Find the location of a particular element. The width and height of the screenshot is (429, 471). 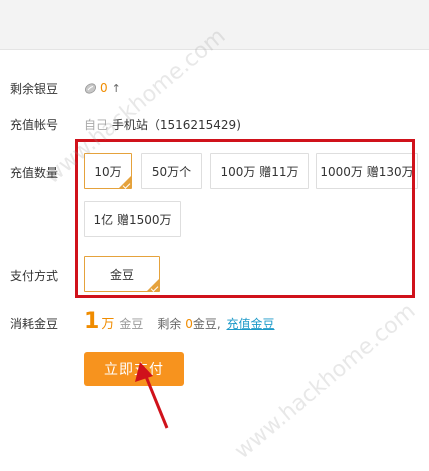

quantity-option-label: 1亿 赠1500万 is located at coordinates (132, 219).